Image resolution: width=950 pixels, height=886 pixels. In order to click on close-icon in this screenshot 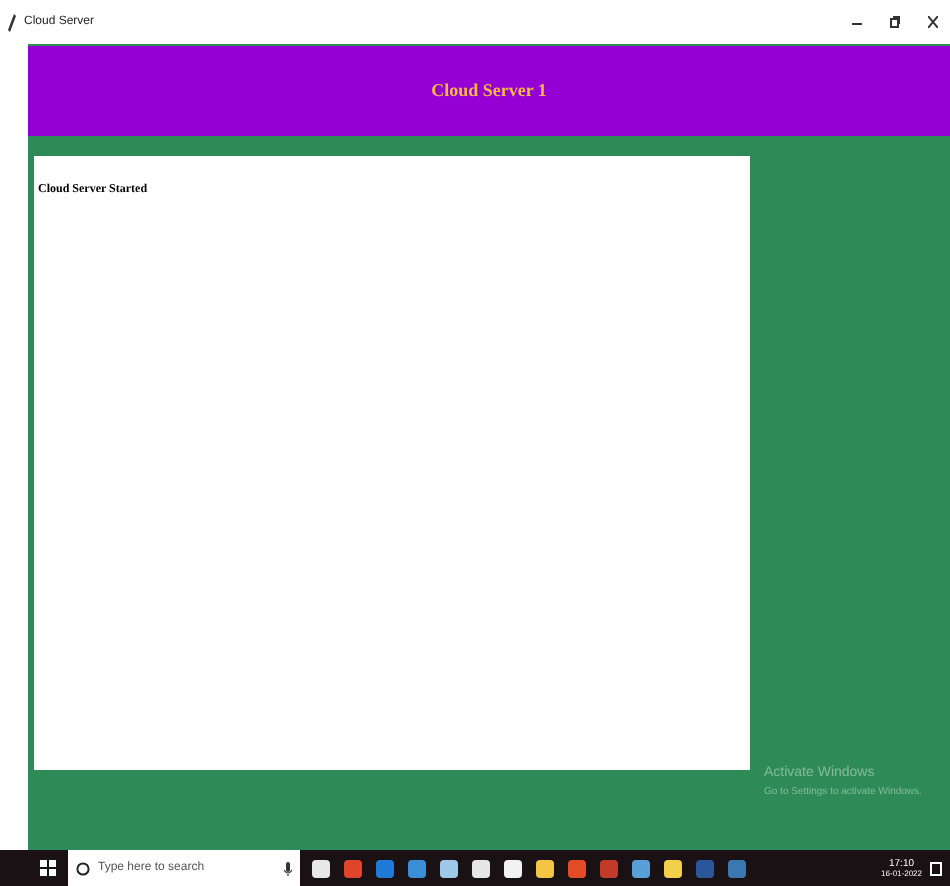, I will do `click(933, 22)`.